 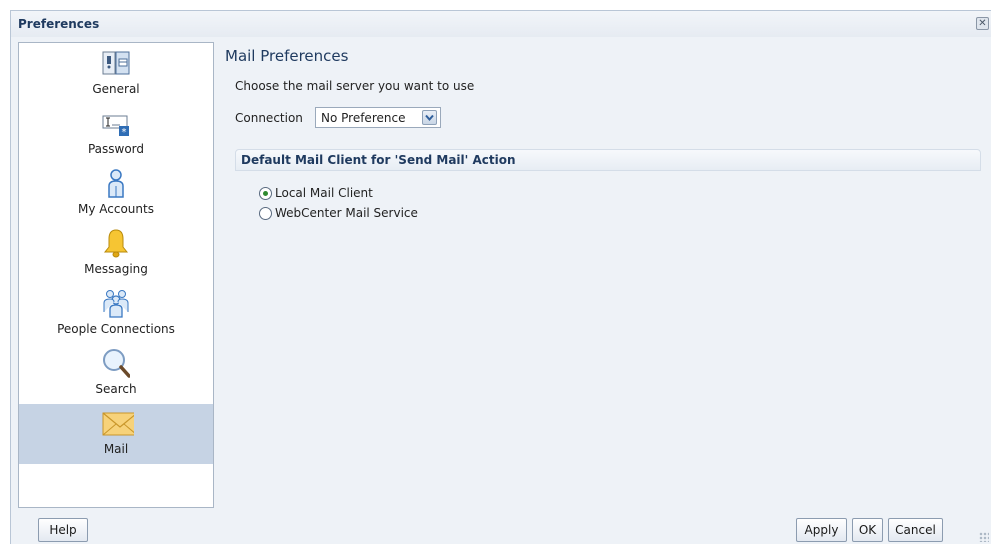 What do you see at coordinates (63, 530) in the screenshot?
I see `help-button: Help` at bounding box center [63, 530].